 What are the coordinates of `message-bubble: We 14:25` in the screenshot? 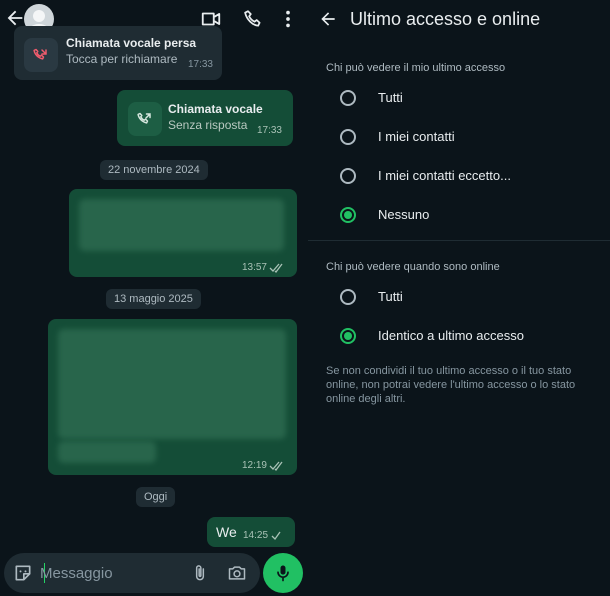 It's located at (251, 532).